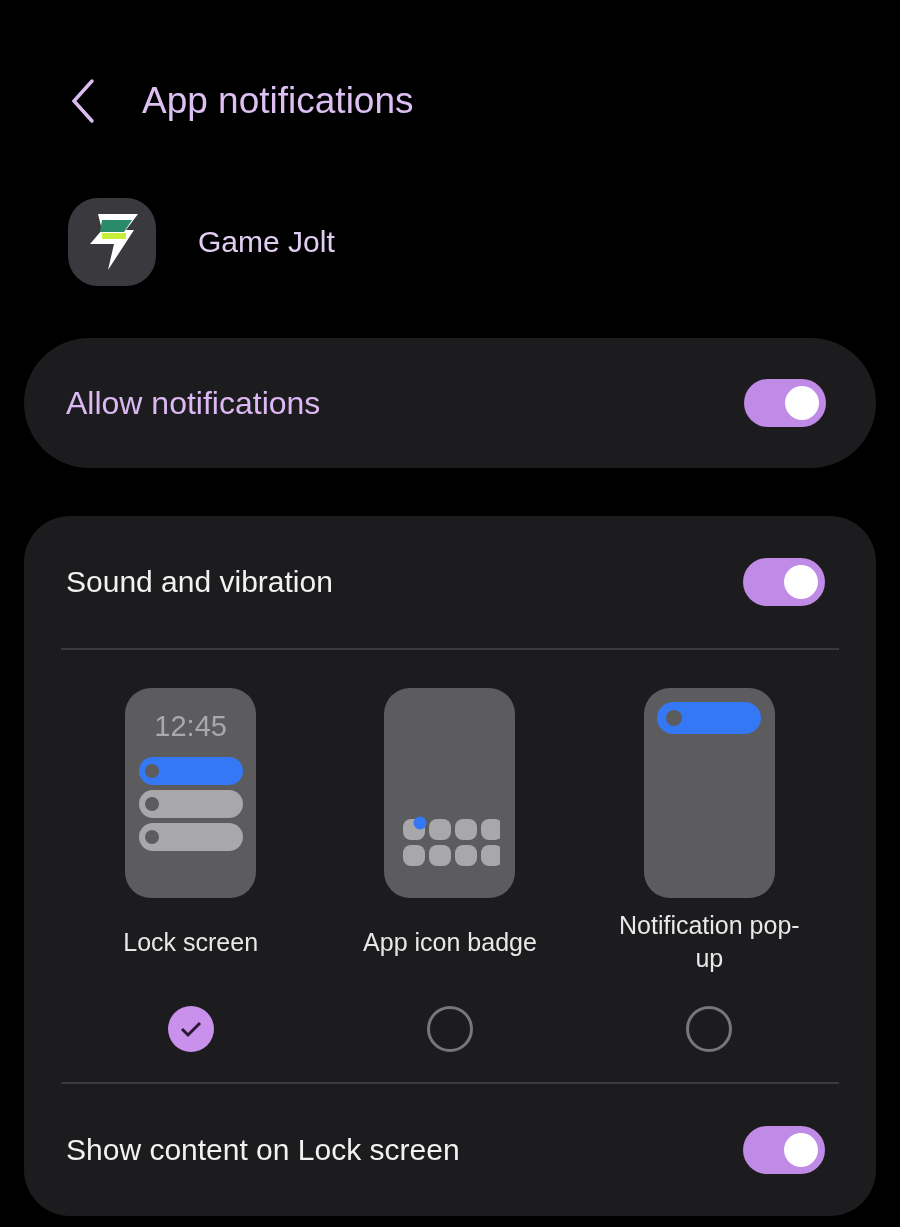 This screenshot has width=900, height=1227. What do you see at coordinates (784, 582) in the screenshot?
I see `sound-toggle` at bounding box center [784, 582].